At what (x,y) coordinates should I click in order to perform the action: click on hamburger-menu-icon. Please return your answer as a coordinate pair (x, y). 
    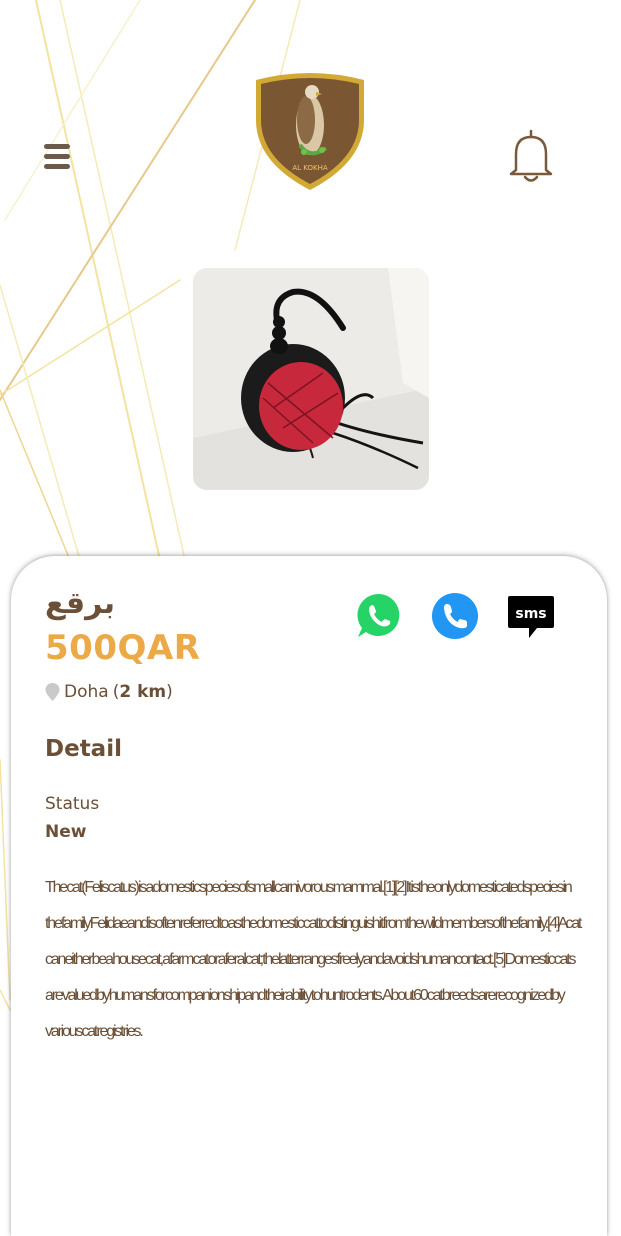
    Looking at the image, I should click on (57, 146).